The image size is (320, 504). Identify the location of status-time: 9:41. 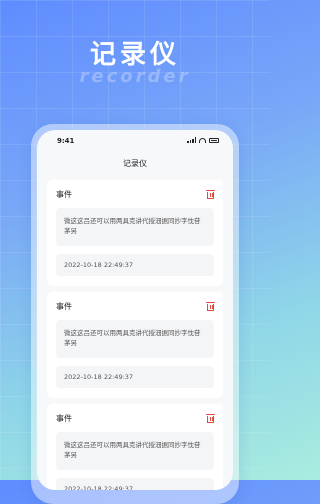
(66, 141).